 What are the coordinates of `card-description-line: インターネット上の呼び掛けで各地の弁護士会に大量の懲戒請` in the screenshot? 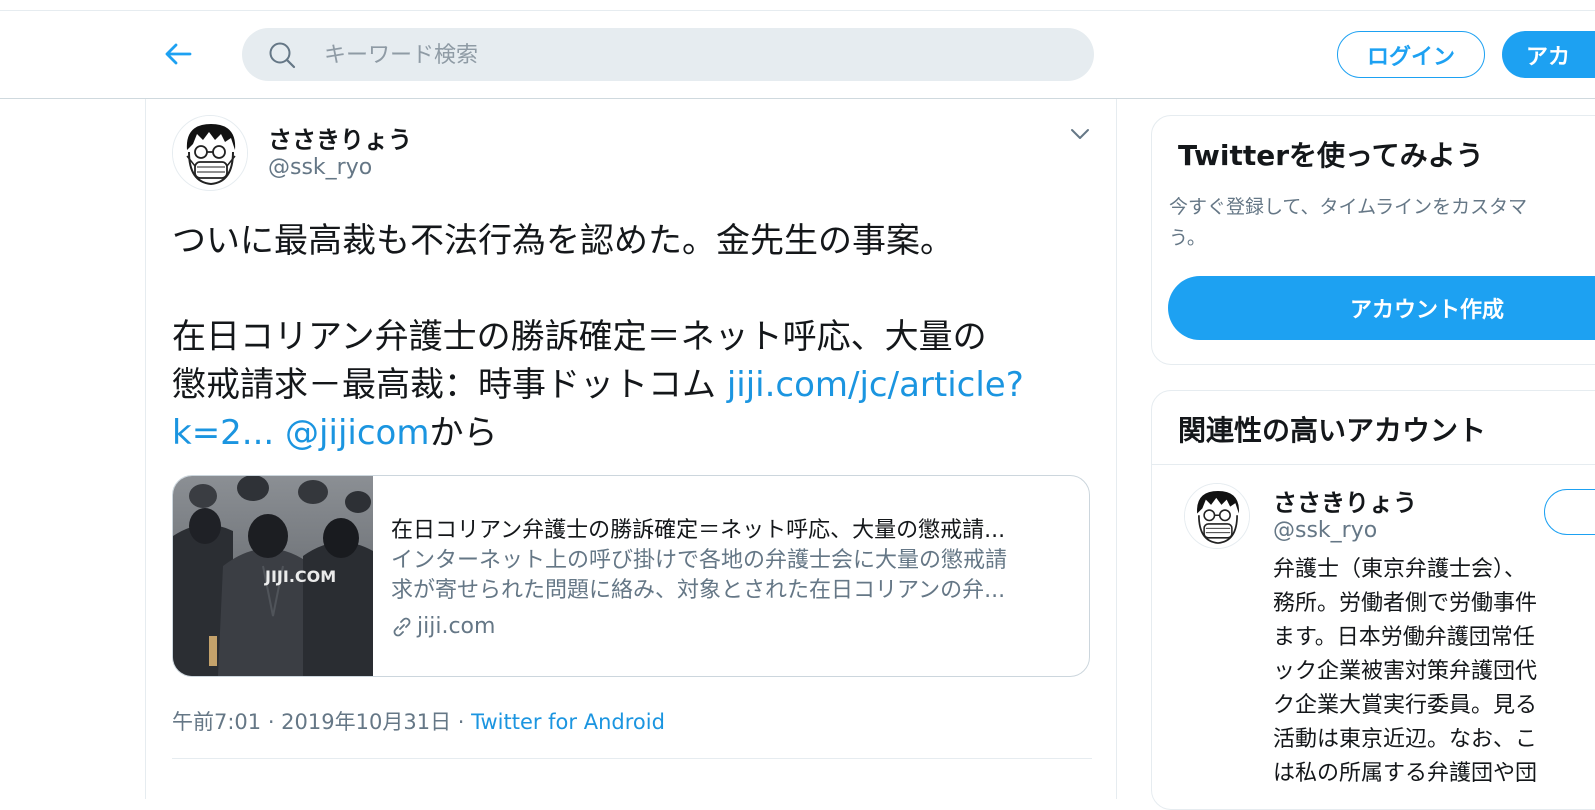 It's located at (699, 560).